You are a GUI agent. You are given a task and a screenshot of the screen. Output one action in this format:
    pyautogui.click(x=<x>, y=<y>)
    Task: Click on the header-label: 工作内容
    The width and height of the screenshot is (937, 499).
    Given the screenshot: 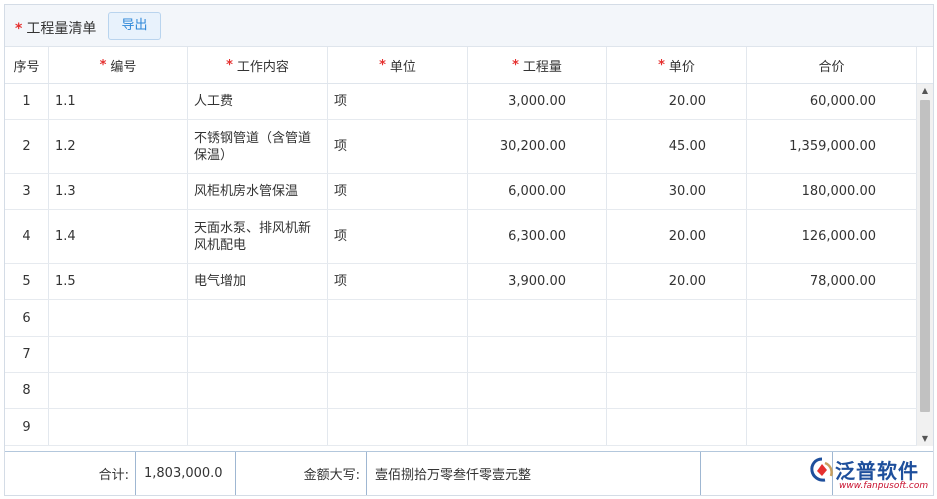 What is the action you would take?
    pyautogui.click(x=262, y=67)
    